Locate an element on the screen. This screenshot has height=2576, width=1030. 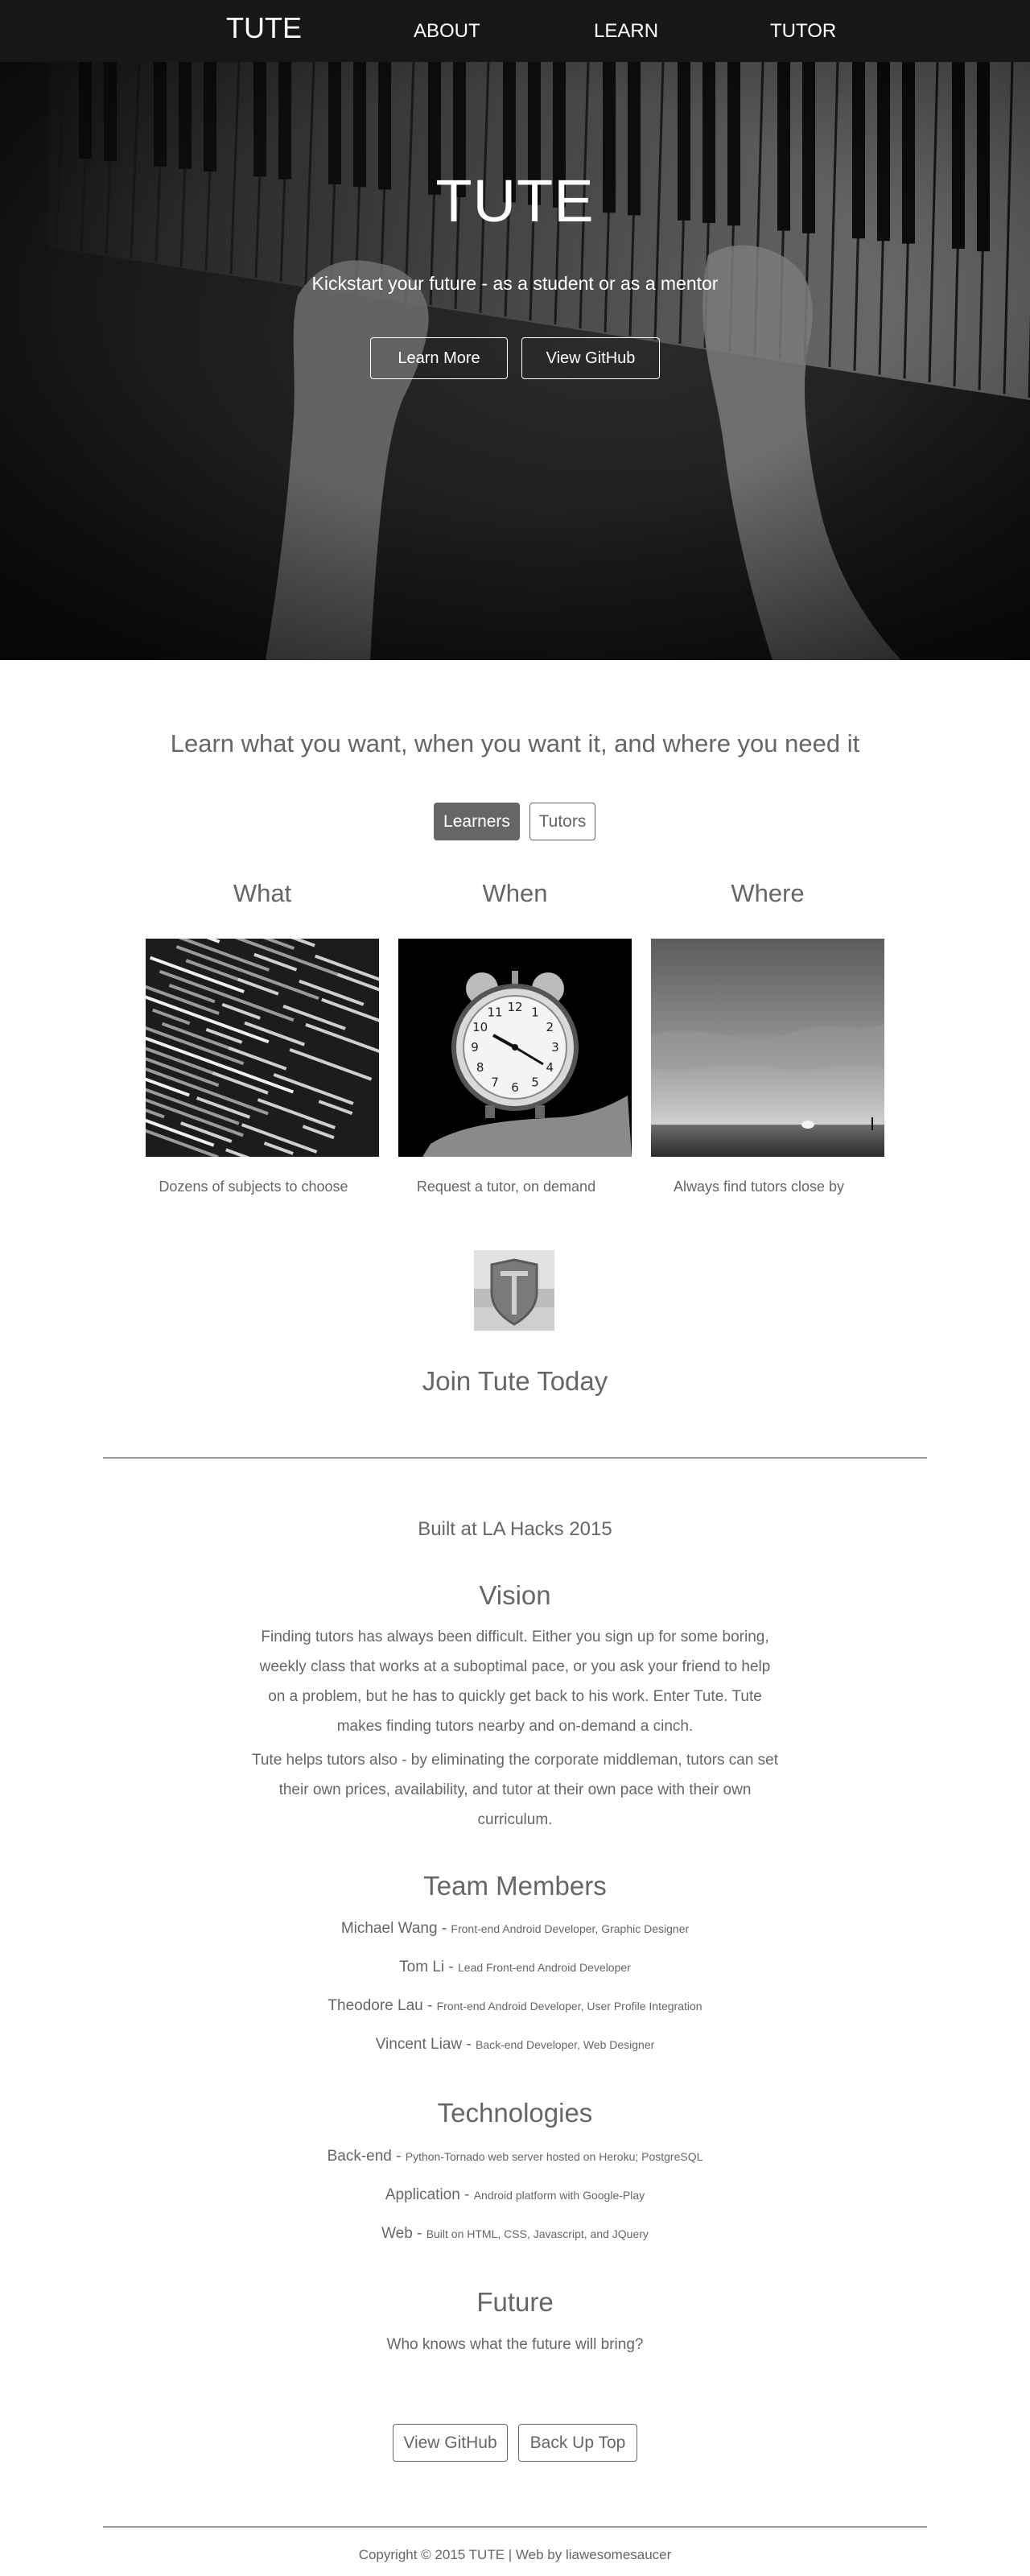
what-heading: What is located at coordinates (262, 893).